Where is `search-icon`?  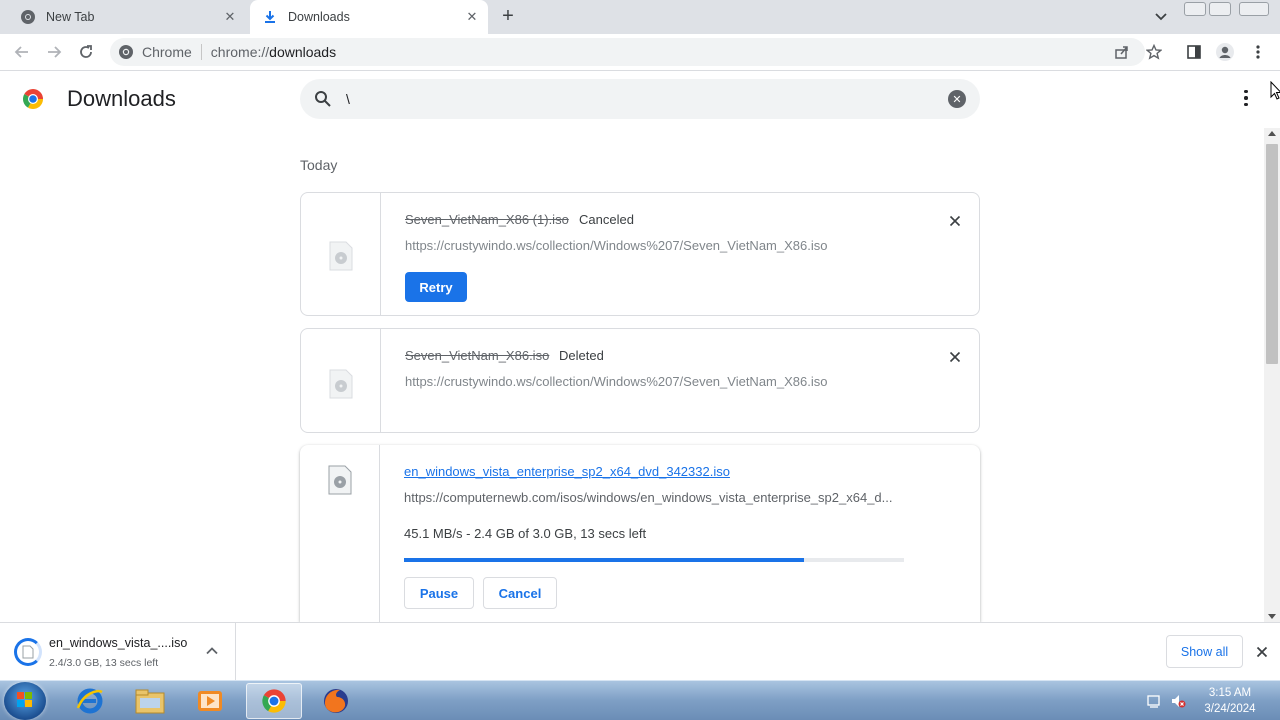 search-icon is located at coordinates (323, 99).